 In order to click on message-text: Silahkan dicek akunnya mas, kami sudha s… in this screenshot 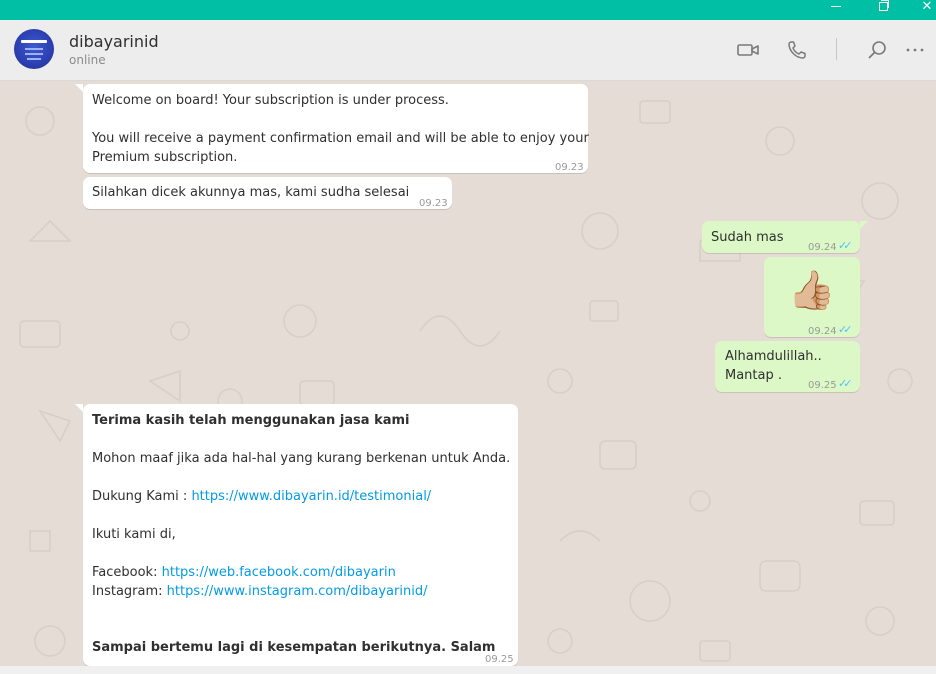, I will do `click(251, 192)`.